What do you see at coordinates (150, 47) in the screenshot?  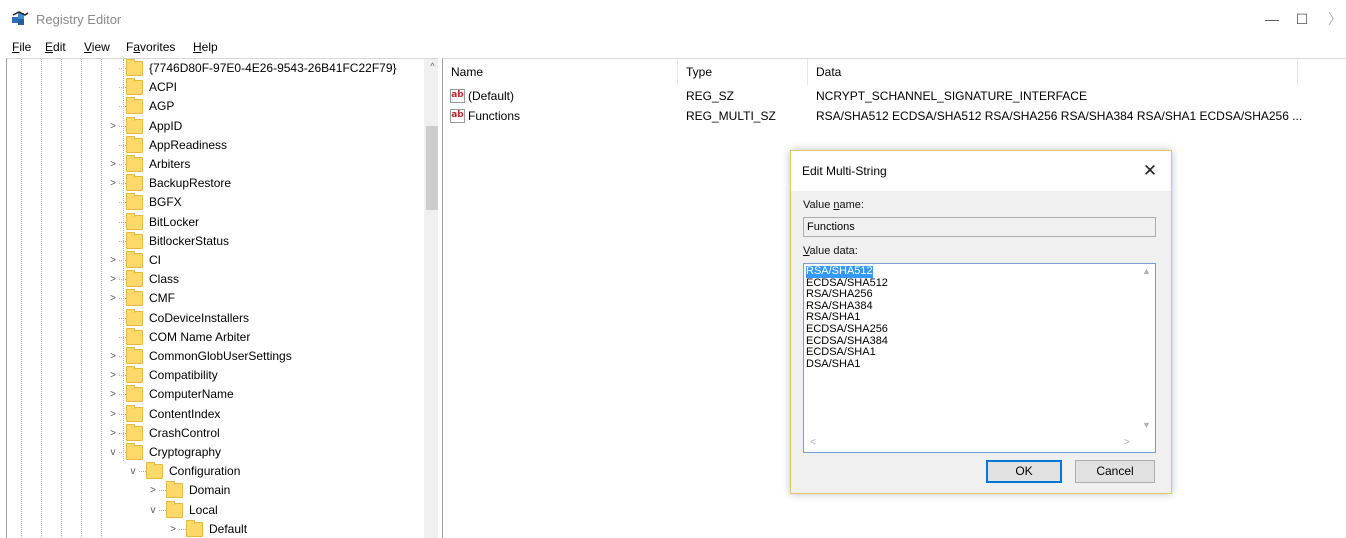 I see `menu-favorites: Favorites` at bounding box center [150, 47].